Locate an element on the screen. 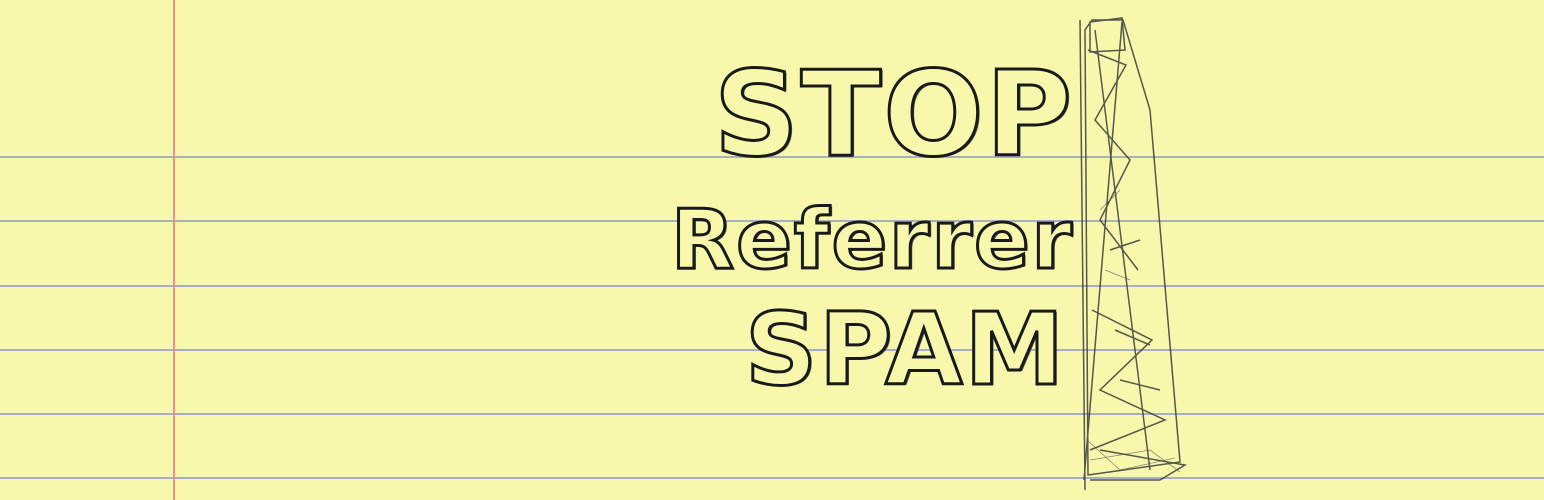 The image size is (1544, 500). margin-line is located at coordinates (174, 250).